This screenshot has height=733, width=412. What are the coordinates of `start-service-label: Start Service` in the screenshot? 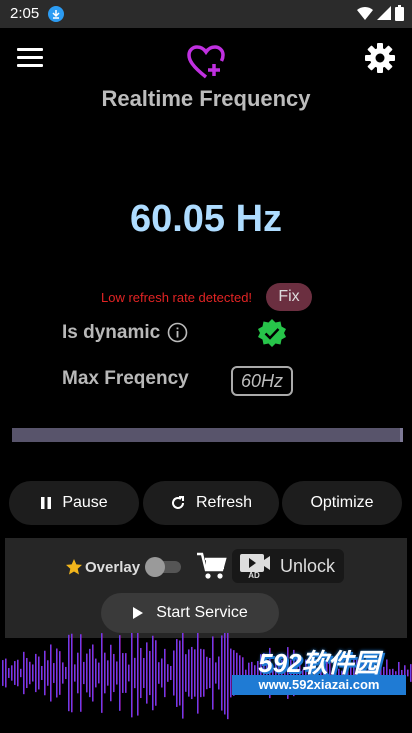 It's located at (202, 612).